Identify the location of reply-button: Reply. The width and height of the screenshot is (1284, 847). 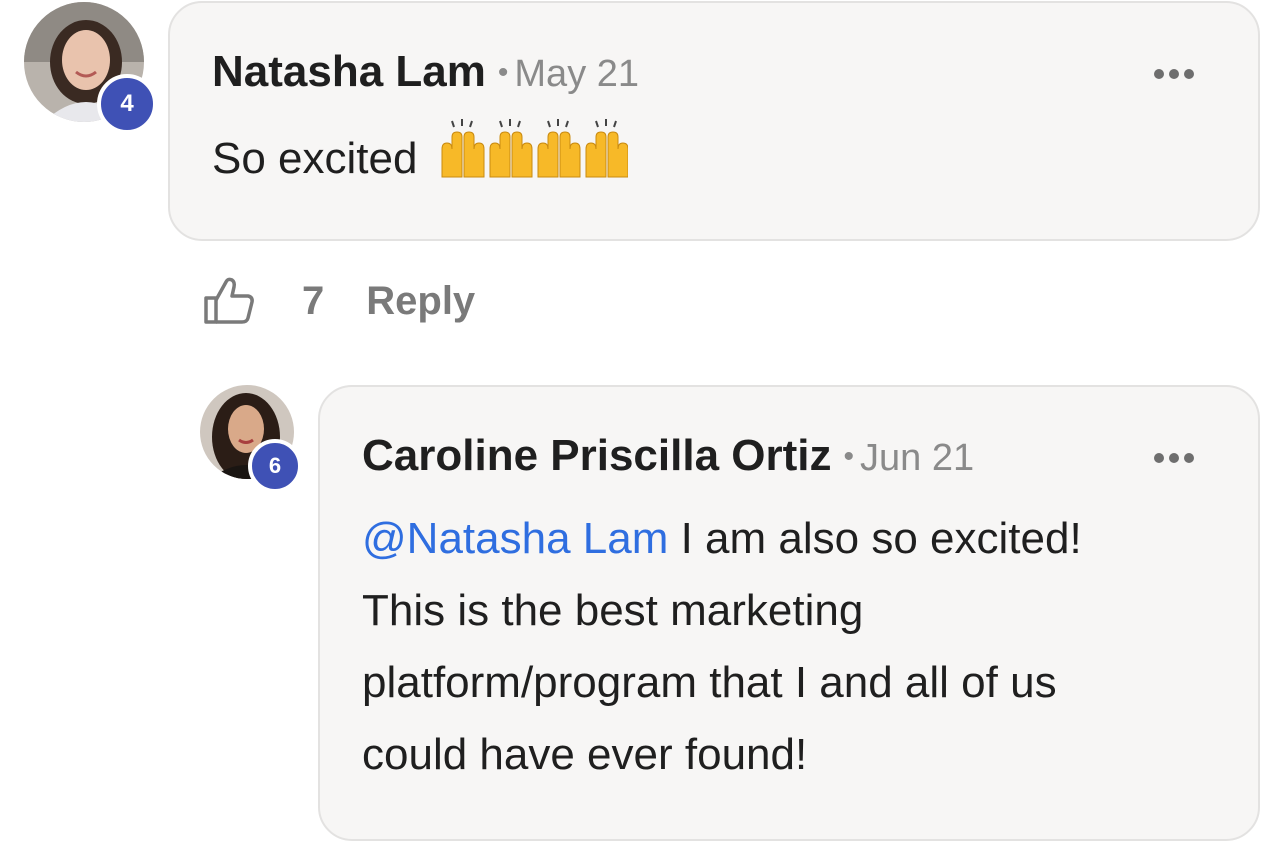
(420, 301).